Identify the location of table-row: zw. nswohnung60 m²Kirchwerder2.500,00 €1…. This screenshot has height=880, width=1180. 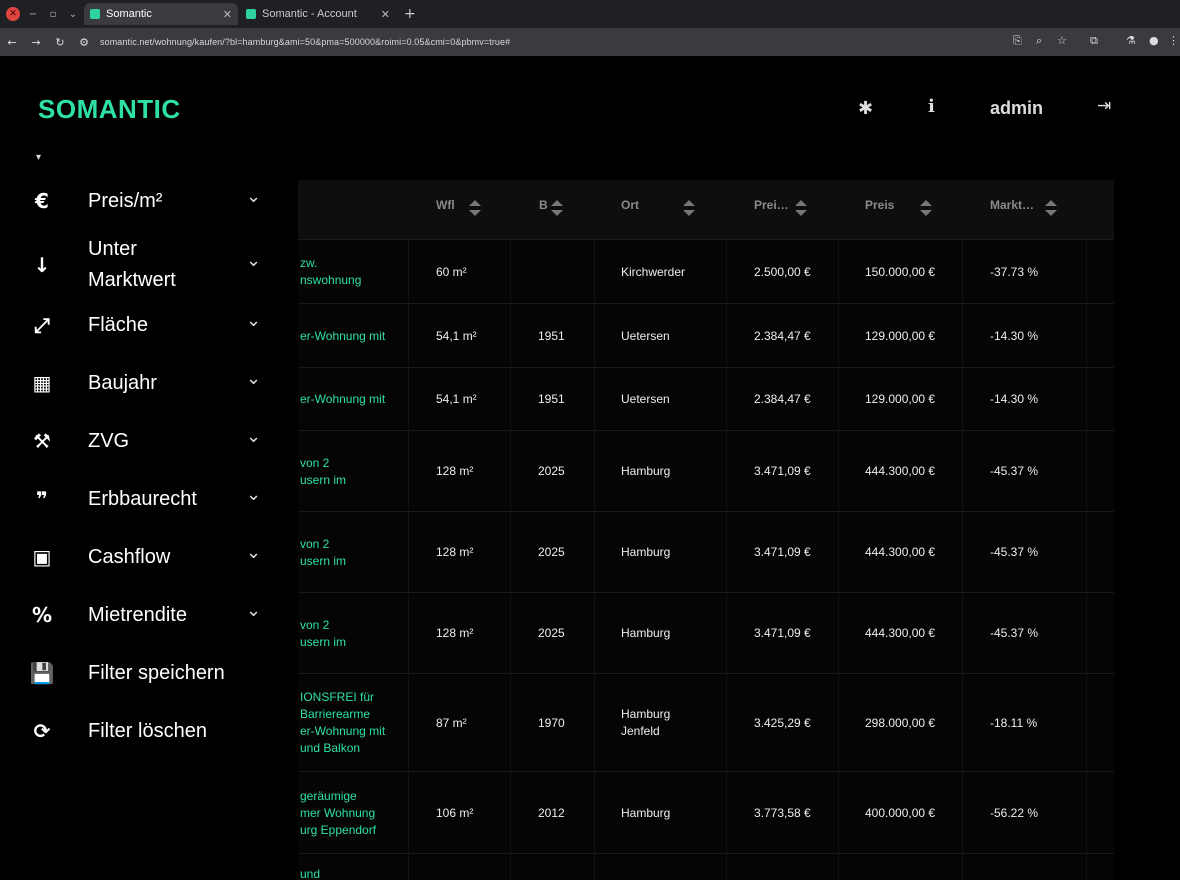
(706, 272).